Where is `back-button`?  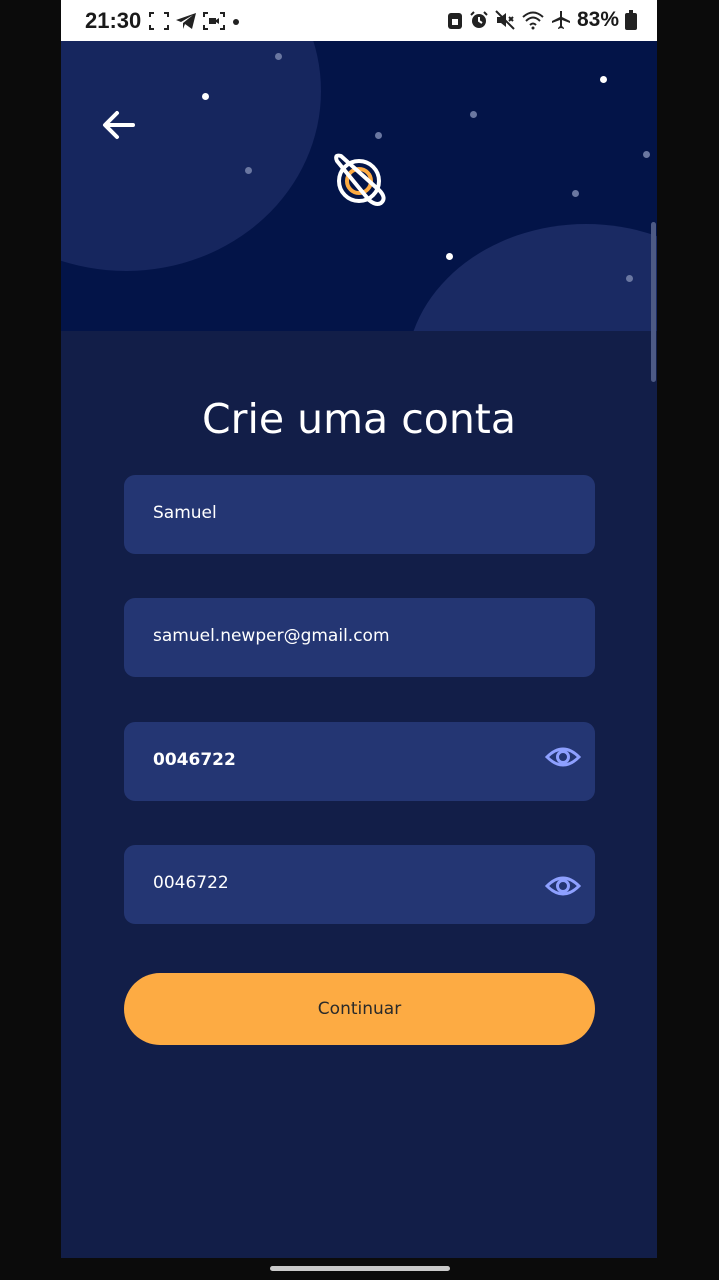
back-button is located at coordinates (119, 125).